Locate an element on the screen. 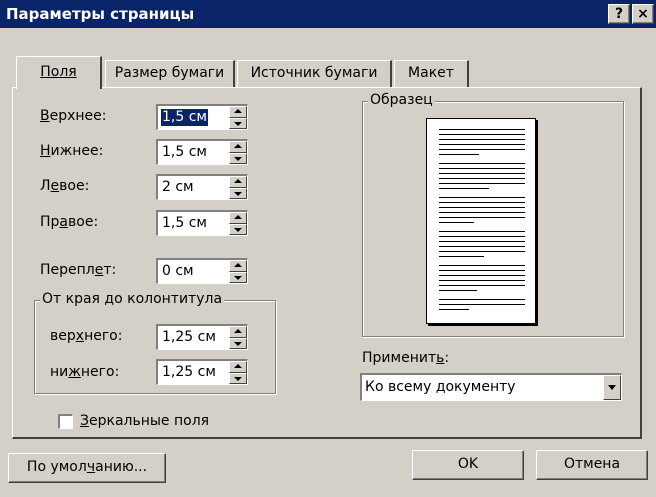 The width and height of the screenshot is (656, 497). tab-paper-source: Источник бумаги is located at coordinates (314, 74).